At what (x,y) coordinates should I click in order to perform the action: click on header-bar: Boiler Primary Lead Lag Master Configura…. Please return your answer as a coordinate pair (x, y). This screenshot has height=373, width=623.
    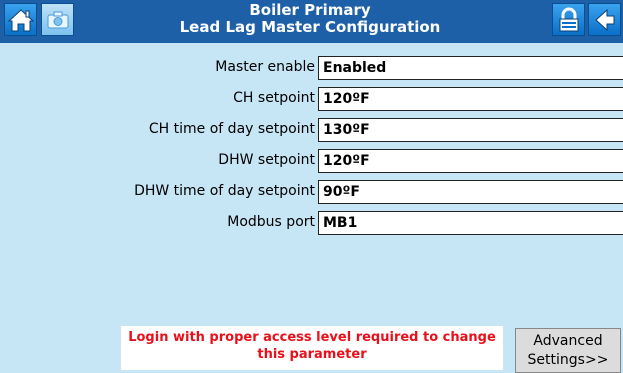
    Looking at the image, I should click on (311, 21).